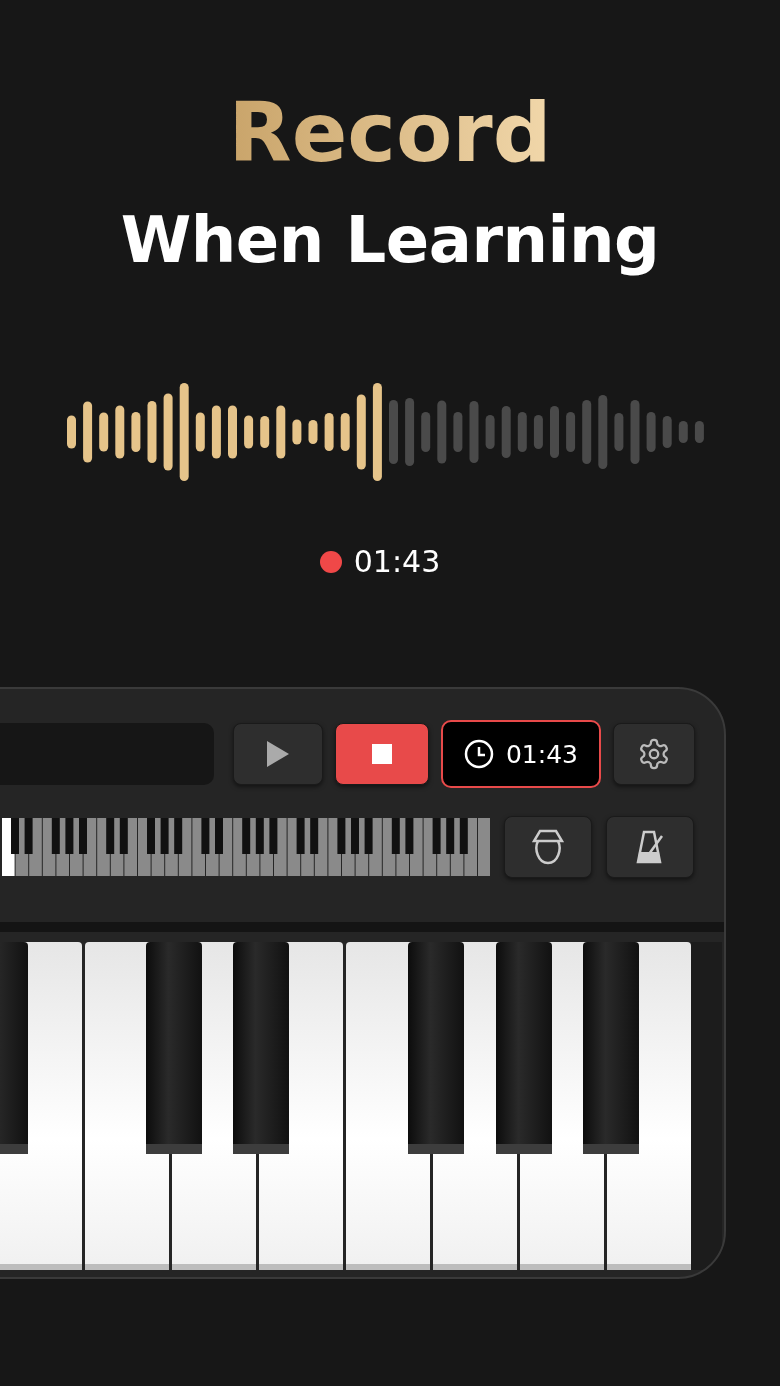  I want to click on settings-icon, so click(654, 754).